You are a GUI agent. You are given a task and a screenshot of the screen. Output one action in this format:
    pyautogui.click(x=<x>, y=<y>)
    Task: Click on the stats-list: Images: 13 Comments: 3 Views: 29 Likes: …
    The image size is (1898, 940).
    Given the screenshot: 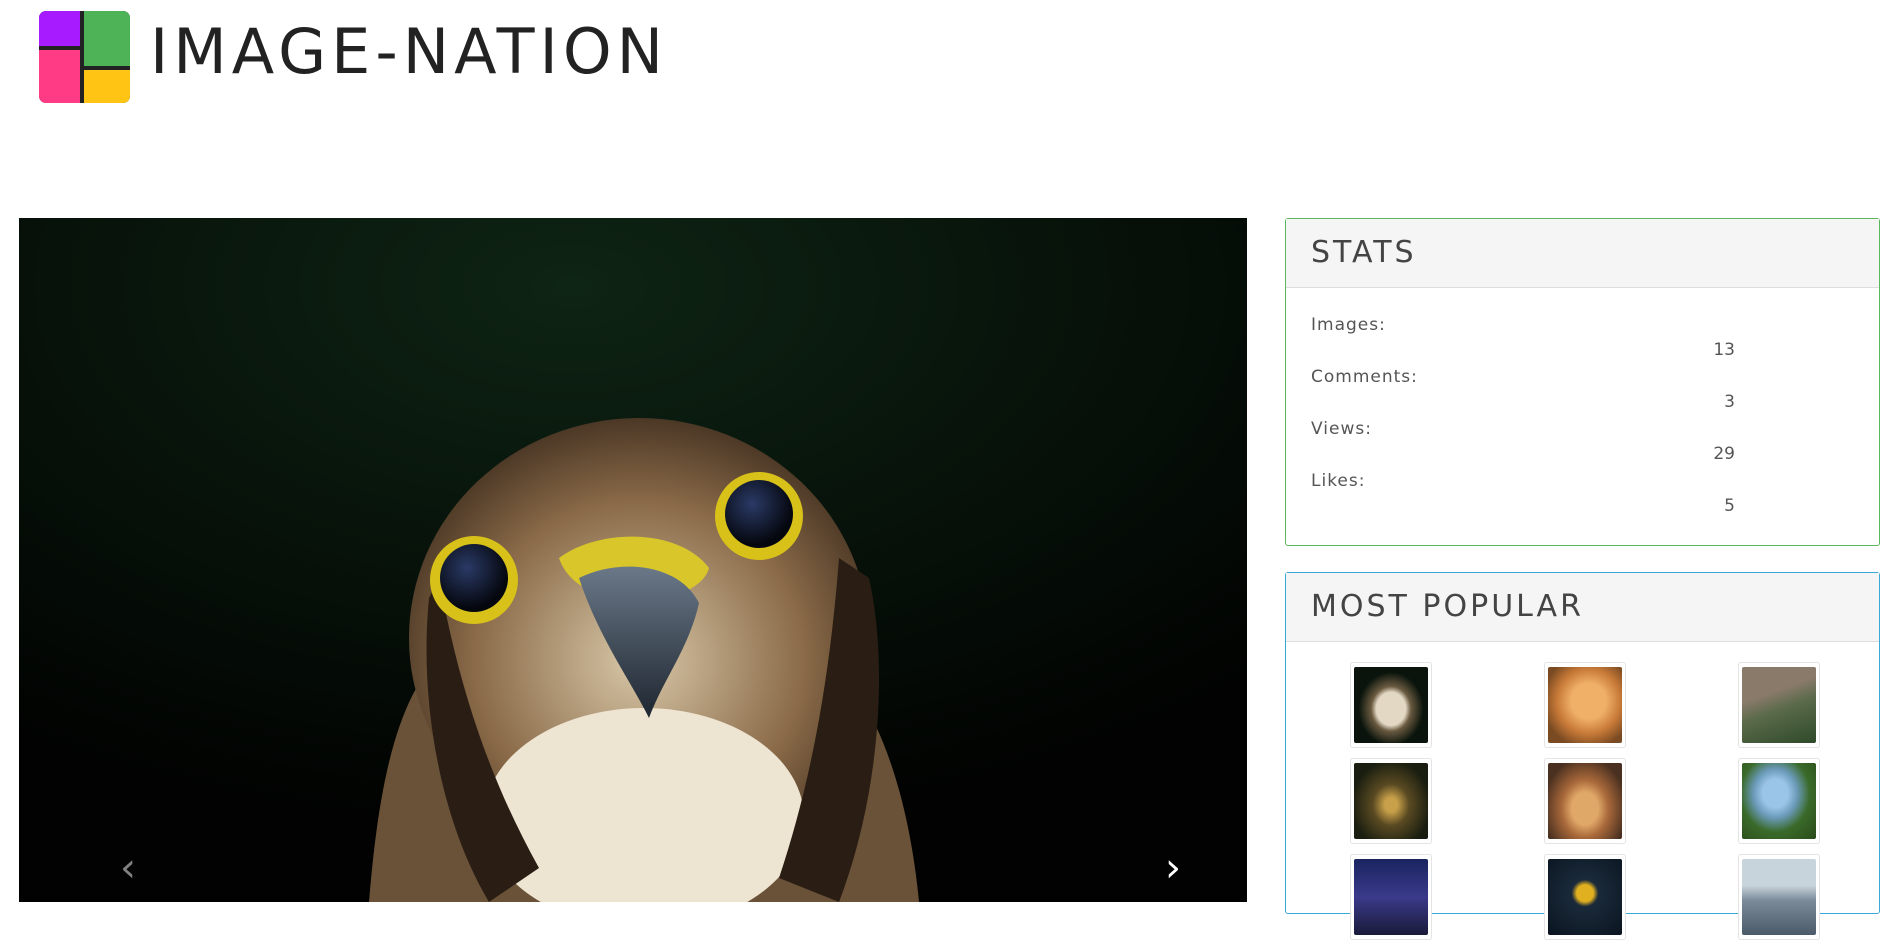 What is the action you would take?
    pyautogui.click(x=1582, y=404)
    